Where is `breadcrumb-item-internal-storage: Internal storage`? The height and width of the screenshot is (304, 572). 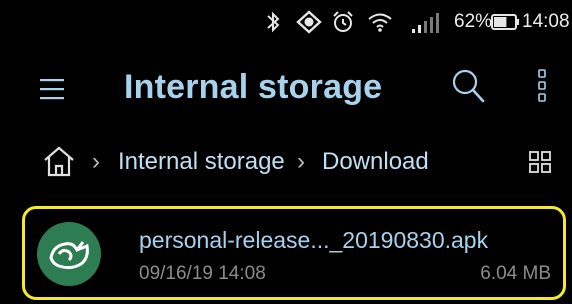 breadcrumb-item-internal-storage: Internal storage is located at coordinates (201, 162).